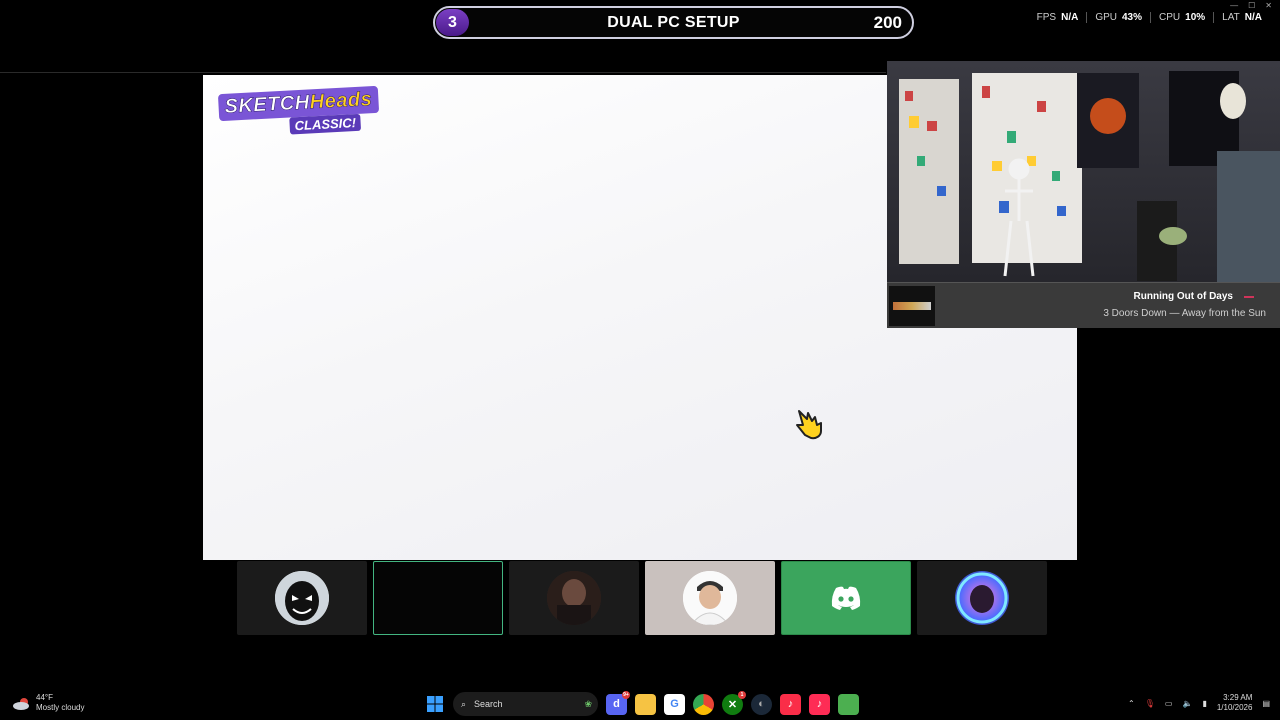 The image size is (1280, 720). Describe the element at coordinates (1184, 313) in the screenshot. I see `song-artist: 3 Doors Down — Away from the Sun` at that location.